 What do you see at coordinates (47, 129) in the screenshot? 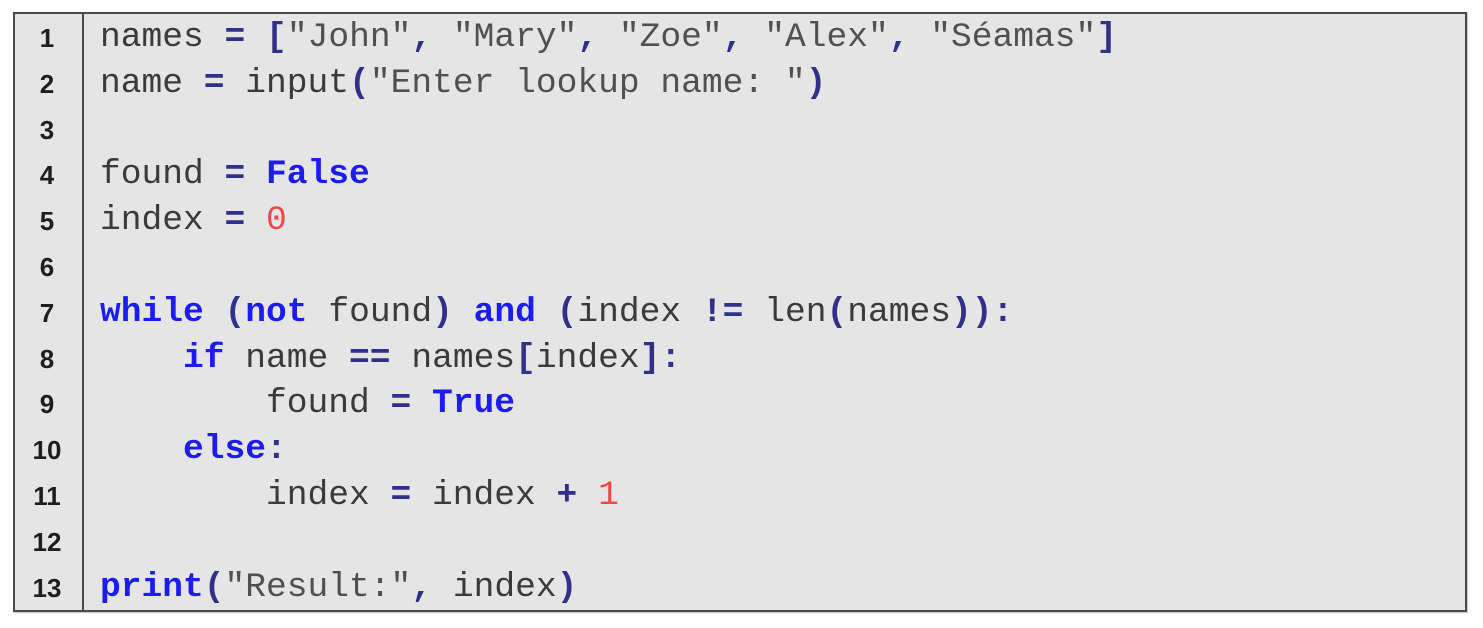
I see `line-number: 3` at bounding box center [47, 129].